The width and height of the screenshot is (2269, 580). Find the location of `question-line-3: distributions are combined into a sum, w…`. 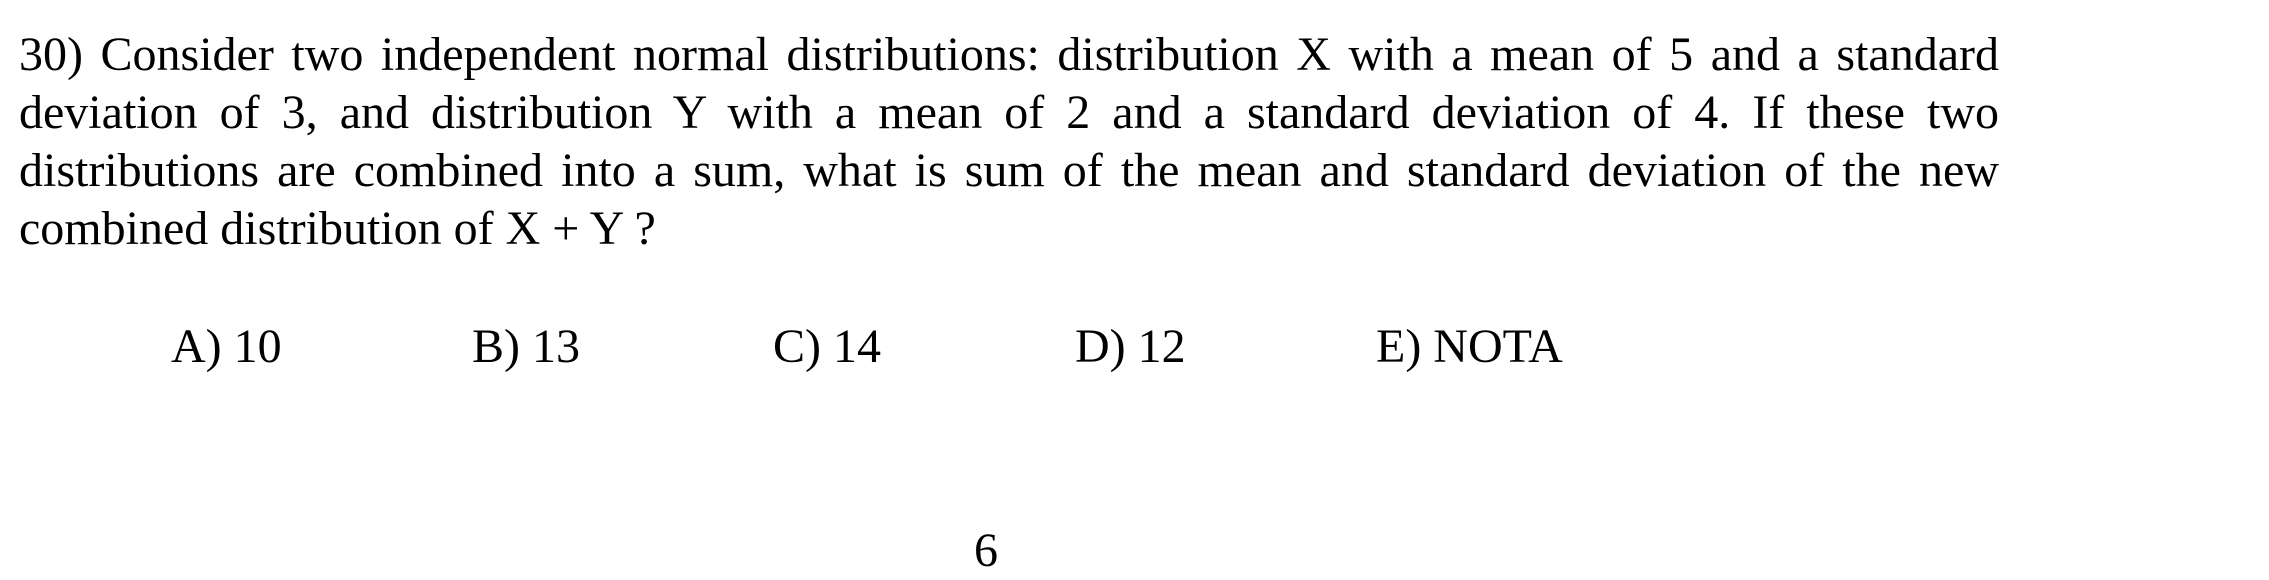

question-line-3: distributions are combined into a sum, w… is located at coordinates (1009, 170).